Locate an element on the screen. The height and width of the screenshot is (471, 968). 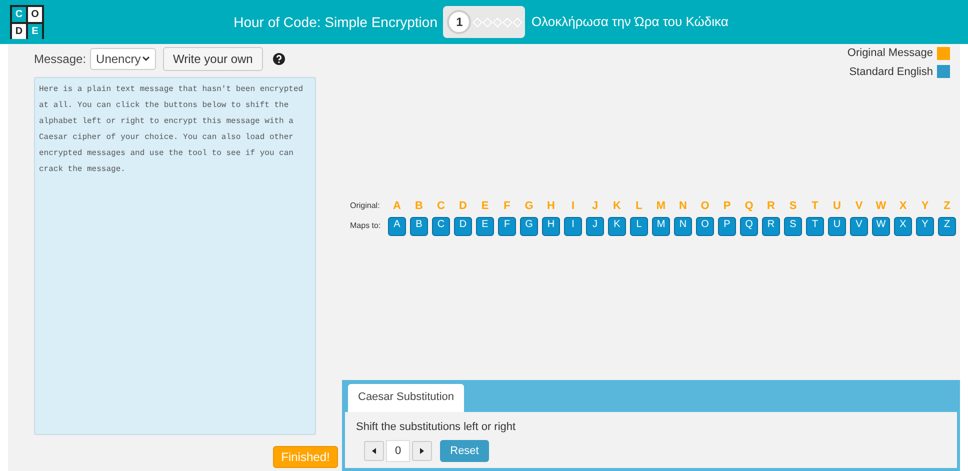
original-letter: D is located at coordinates (463, 206).